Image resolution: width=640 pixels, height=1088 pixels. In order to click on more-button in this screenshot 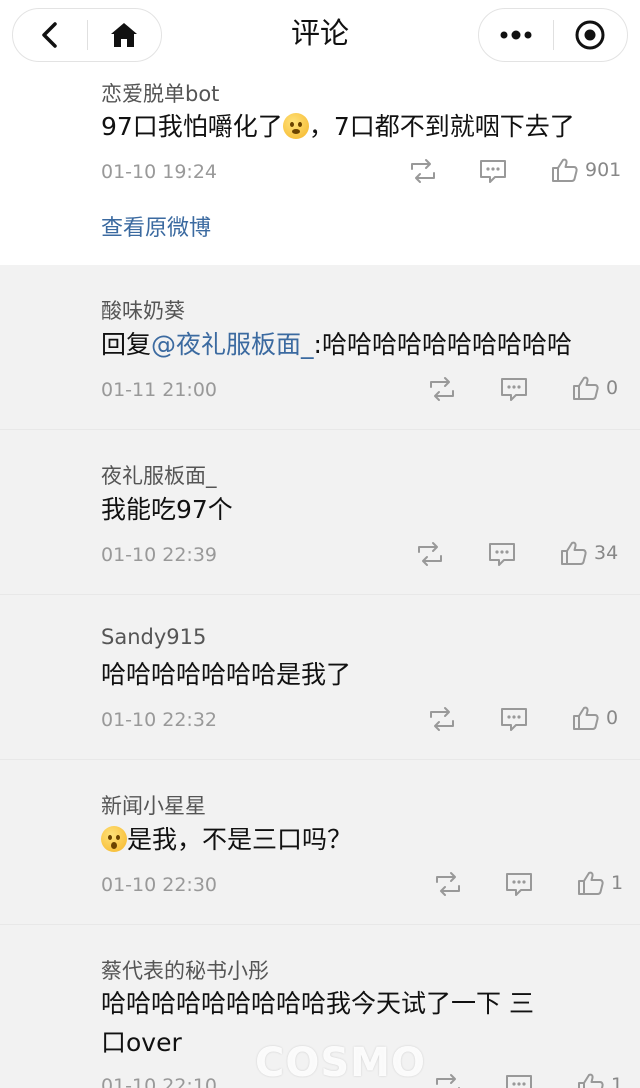, I will do `click(516, 35)`.